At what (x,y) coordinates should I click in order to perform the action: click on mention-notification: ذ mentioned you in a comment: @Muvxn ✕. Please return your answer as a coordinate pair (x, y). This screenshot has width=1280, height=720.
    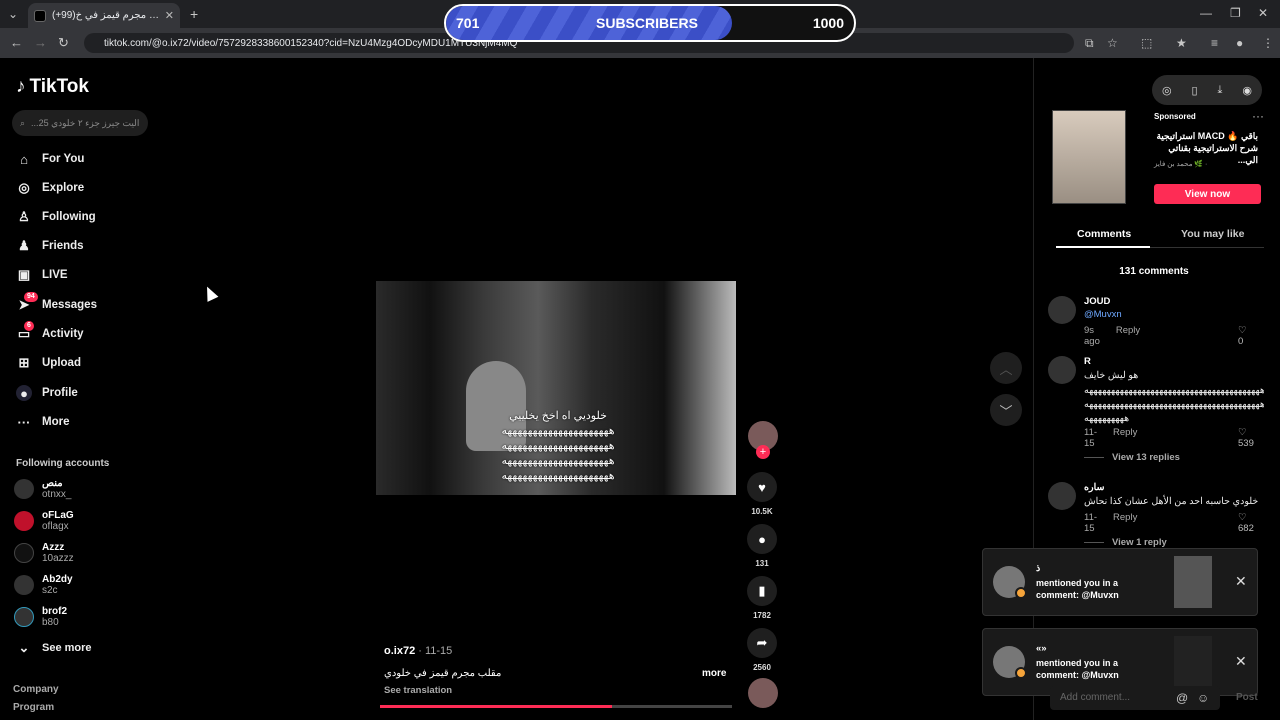
    Looking at the image, I should click on (1120, 582).